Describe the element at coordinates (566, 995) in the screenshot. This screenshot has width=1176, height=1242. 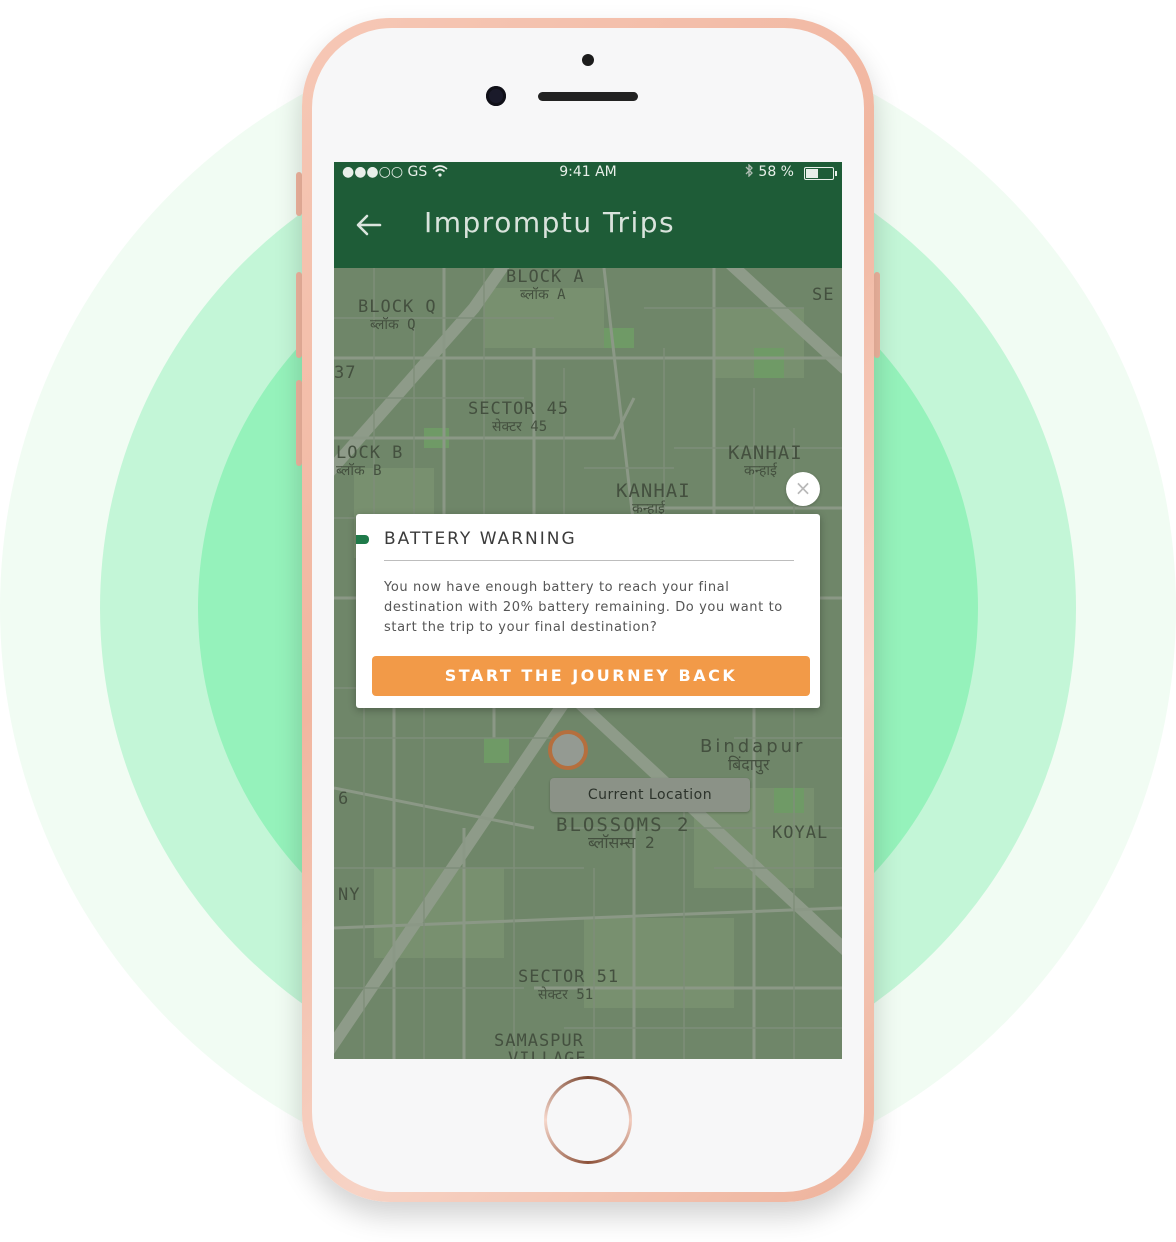
I see `map-label-sector-51-hi: सेक्टर 51` at that location.